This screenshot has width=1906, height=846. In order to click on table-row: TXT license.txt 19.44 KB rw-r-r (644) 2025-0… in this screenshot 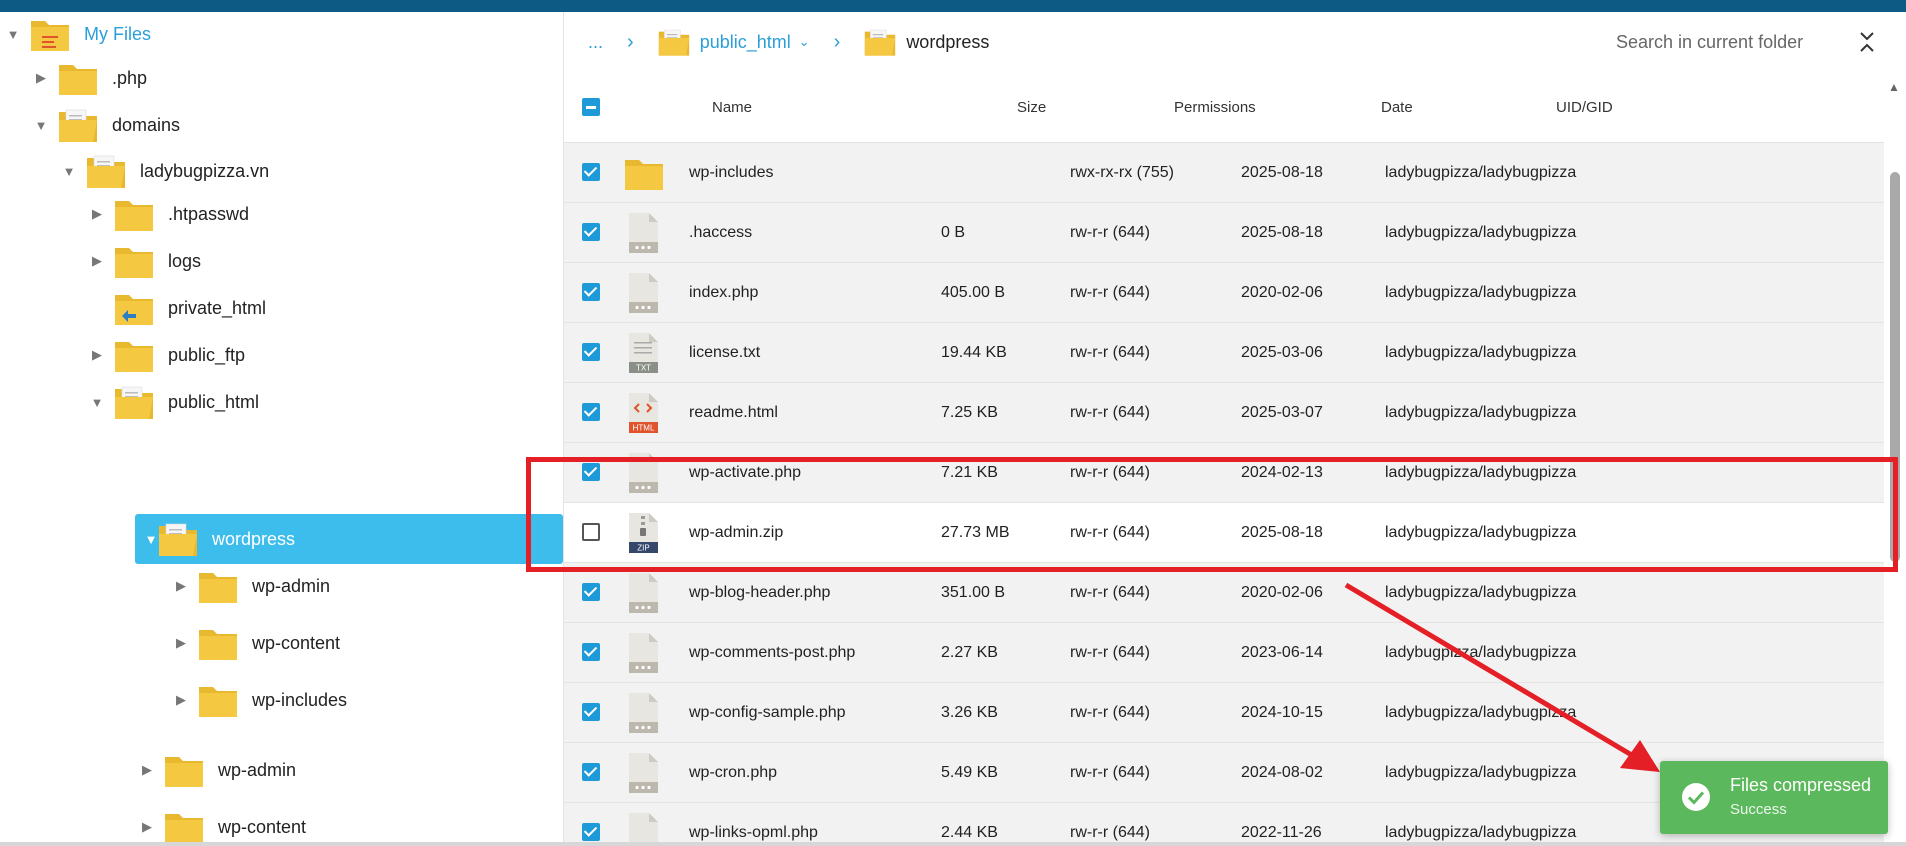, I will do `click(1224, 353)`.